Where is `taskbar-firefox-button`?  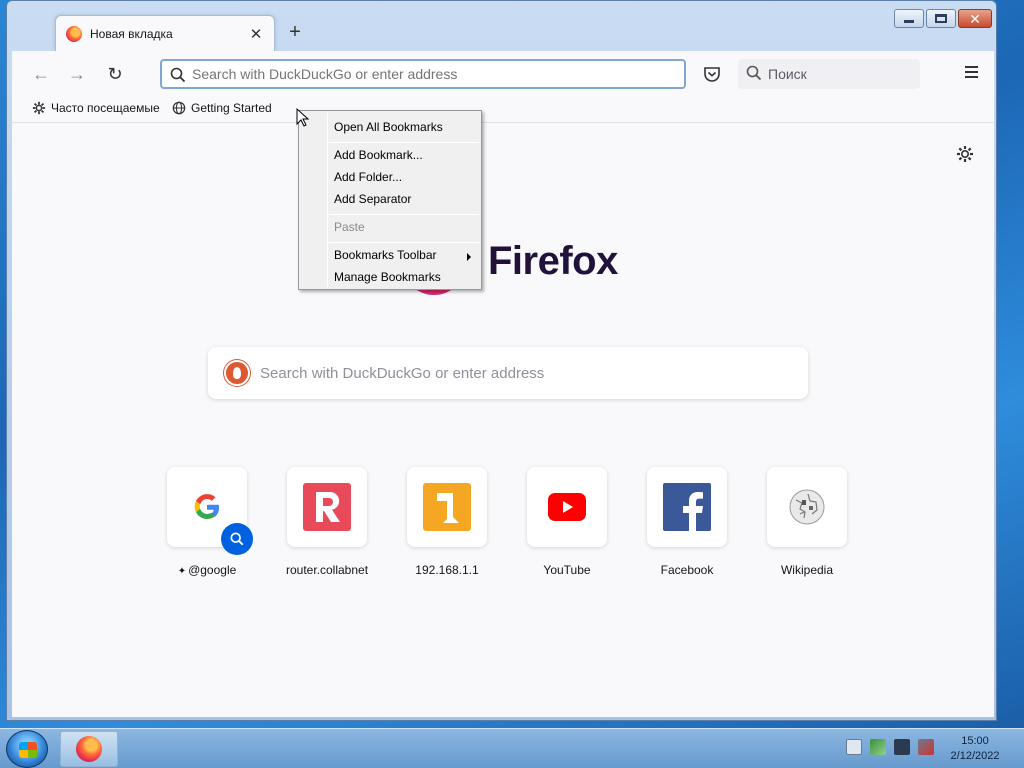 taskbar-firefox-button is located at coordinates (89, 749).